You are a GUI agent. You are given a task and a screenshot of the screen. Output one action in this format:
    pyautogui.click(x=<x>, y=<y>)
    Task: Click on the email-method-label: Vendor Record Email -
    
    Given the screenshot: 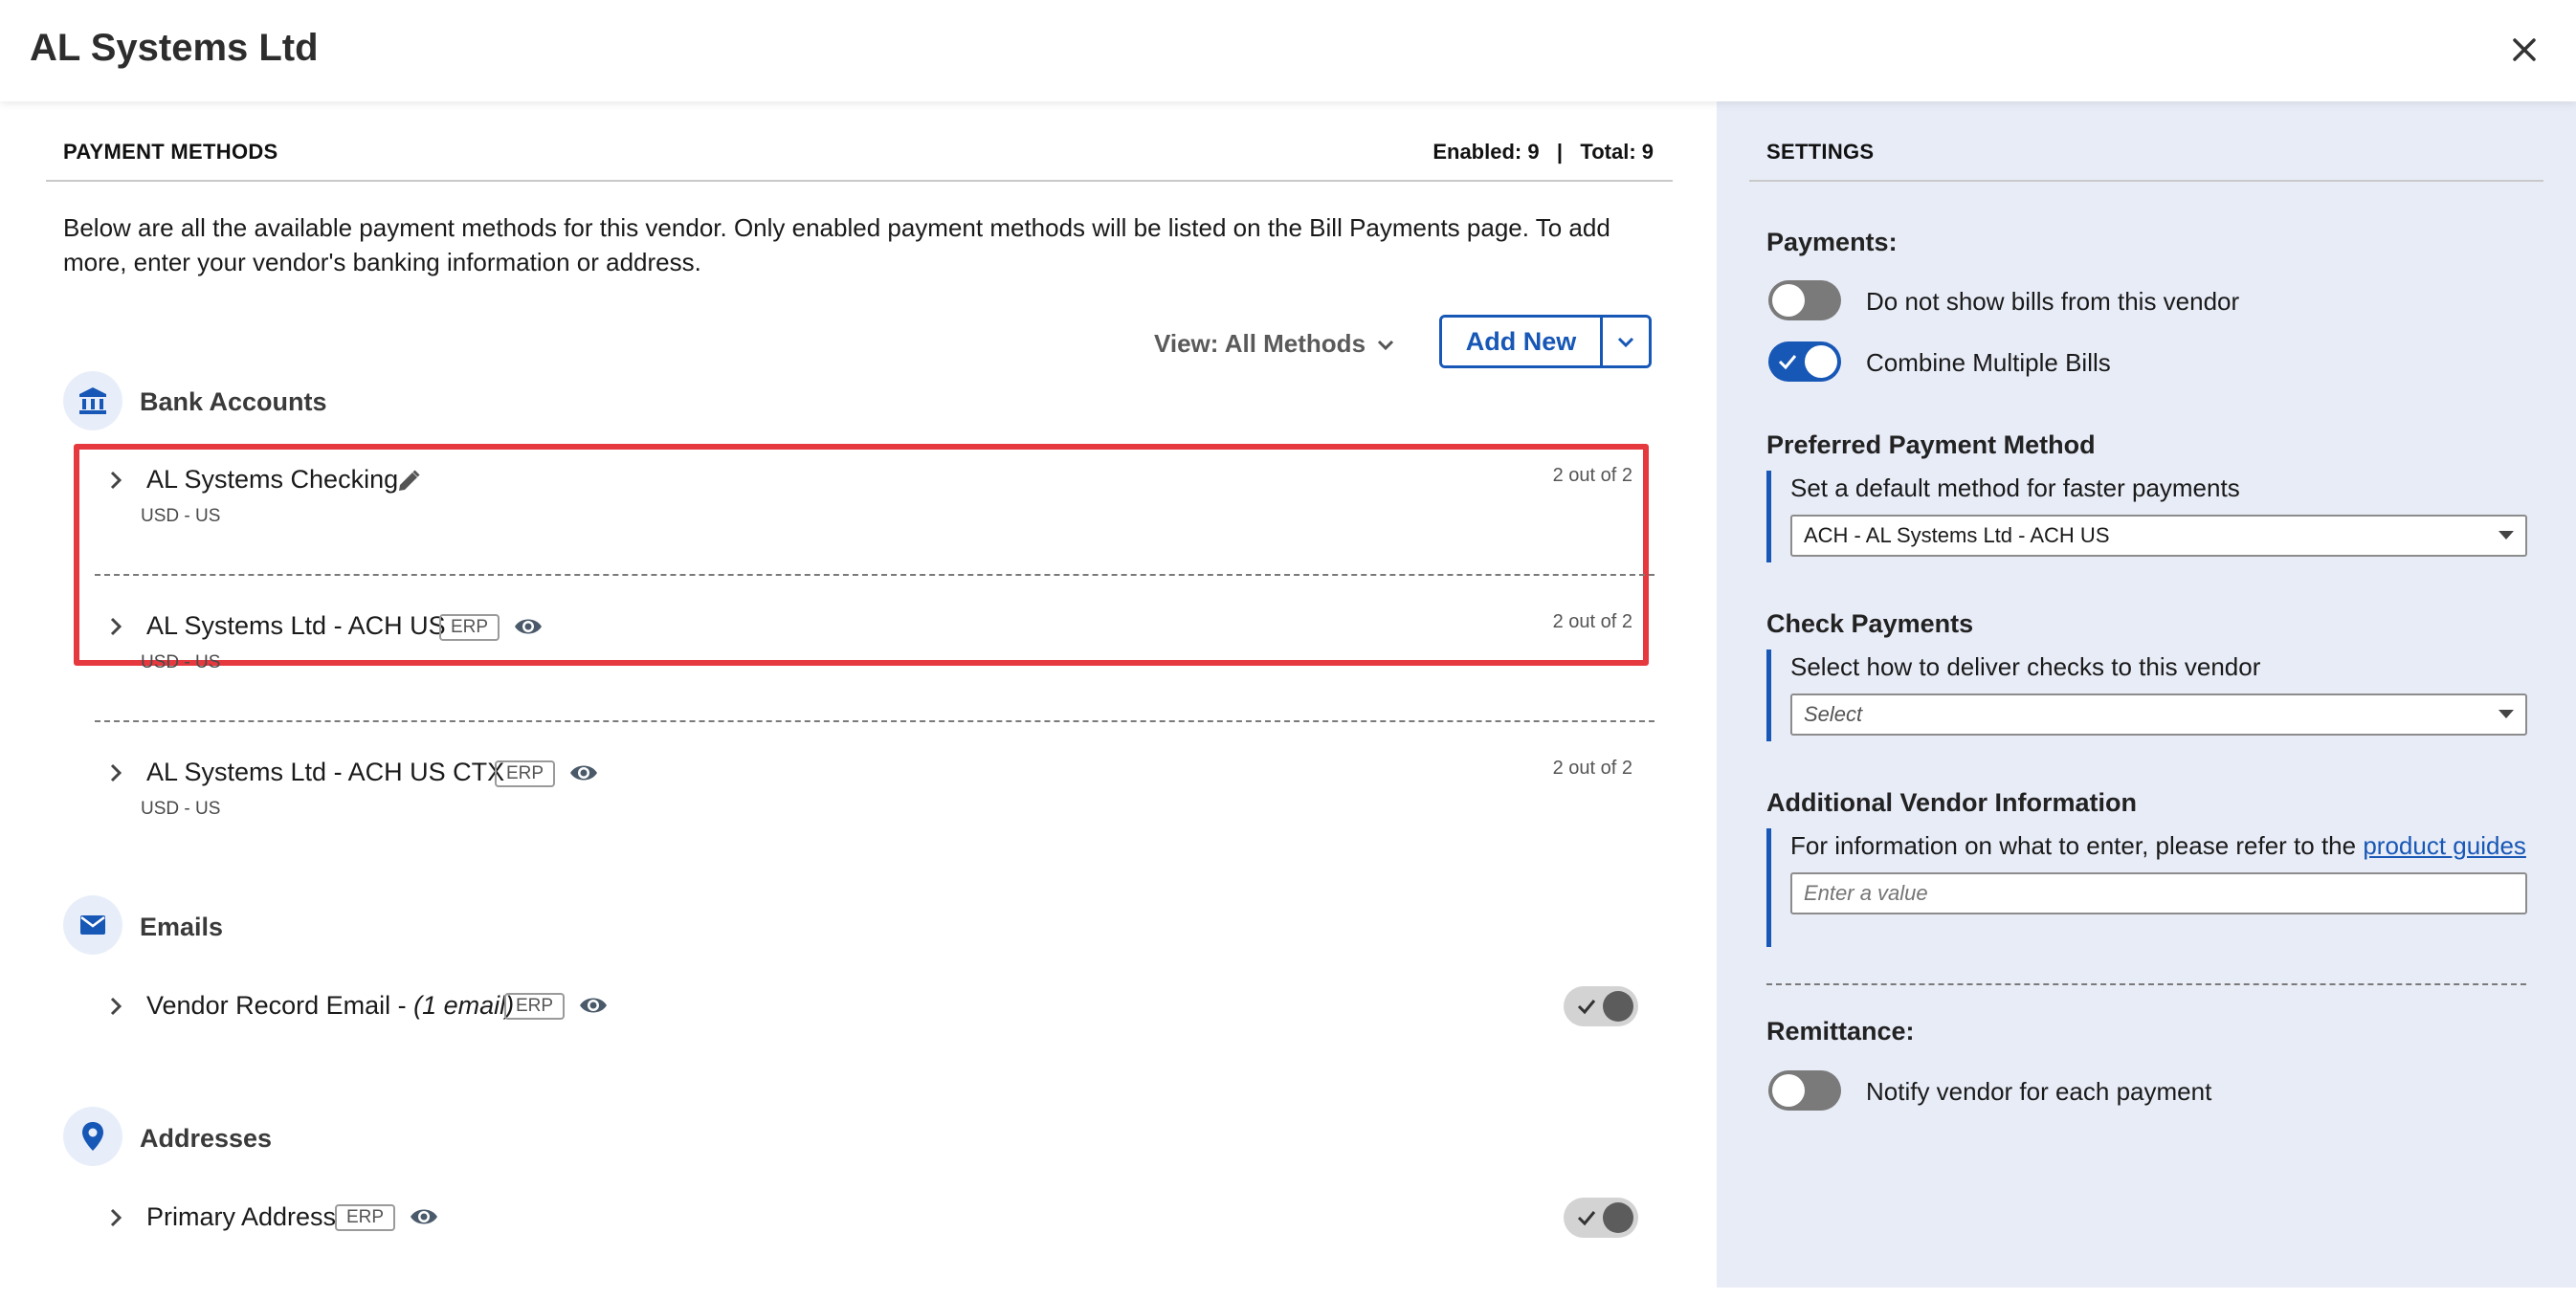 What is the action you would take?
    pyautogui.click(x=280, y=1006)
    